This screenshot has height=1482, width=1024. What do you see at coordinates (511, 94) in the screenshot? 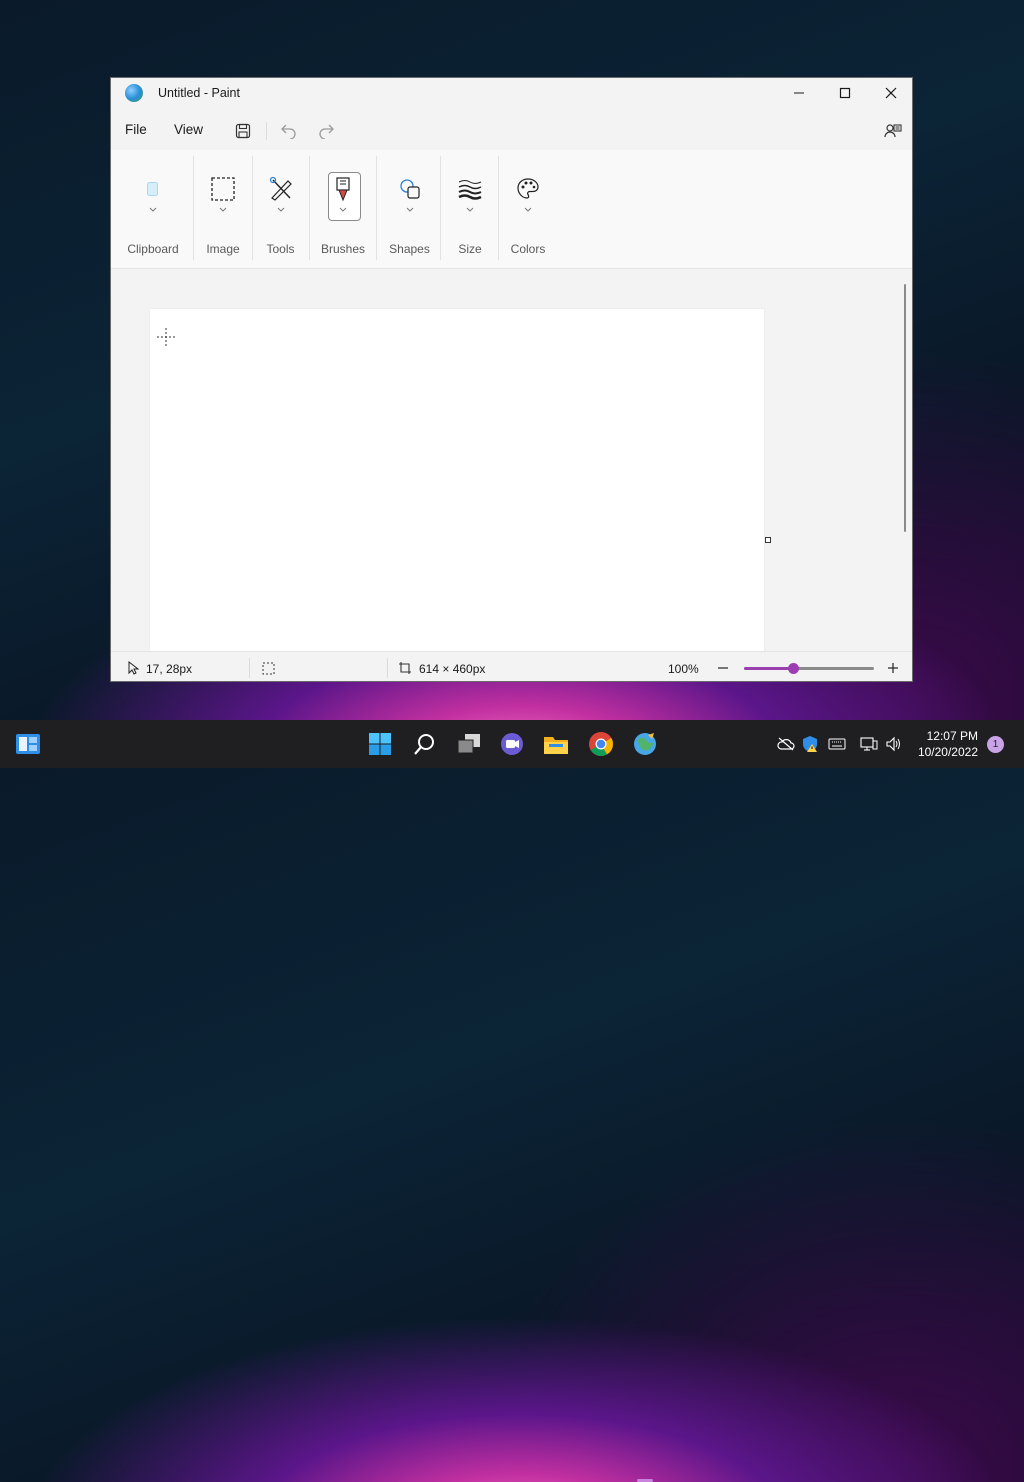
I see `title-bar: Untitled - Paint` at bounding box center [511, 94].